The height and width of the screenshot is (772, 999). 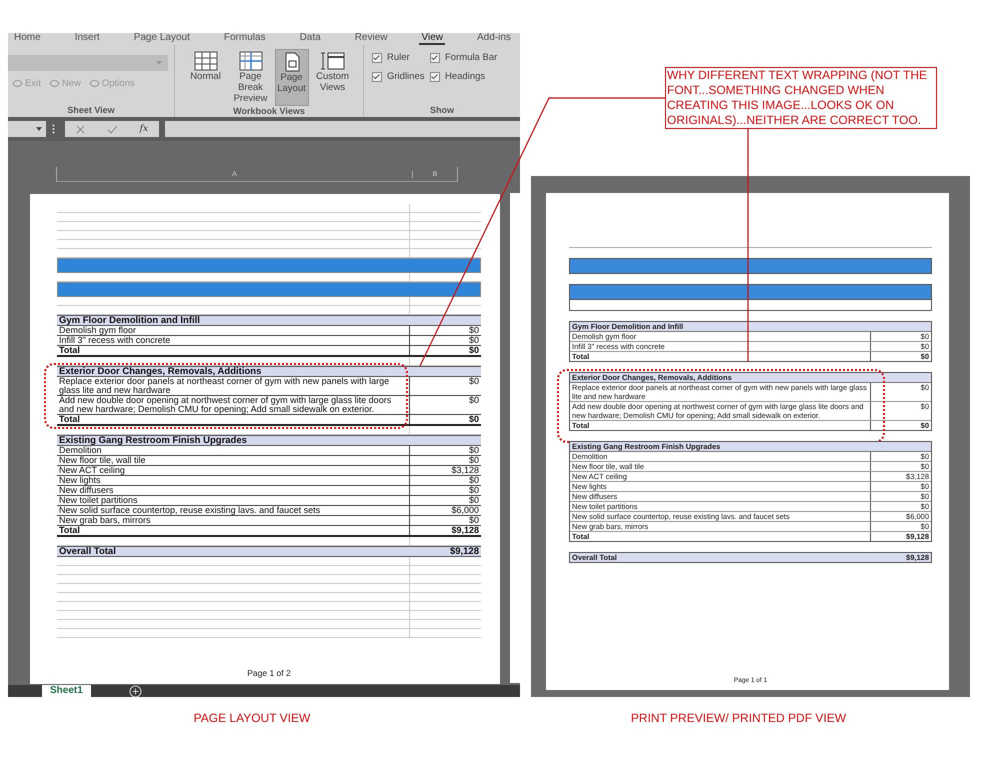 I want to click on item-cell: New lights, so click(x=233, y=480).